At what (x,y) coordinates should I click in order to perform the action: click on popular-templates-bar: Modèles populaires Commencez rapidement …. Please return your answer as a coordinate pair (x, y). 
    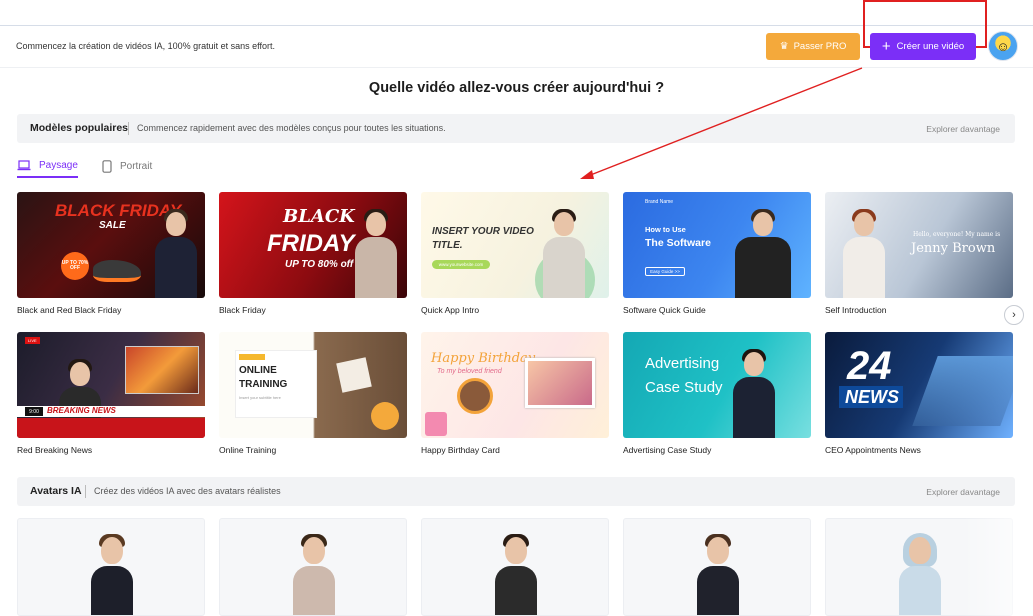
    Looking at the image, I should click on (516, 128).